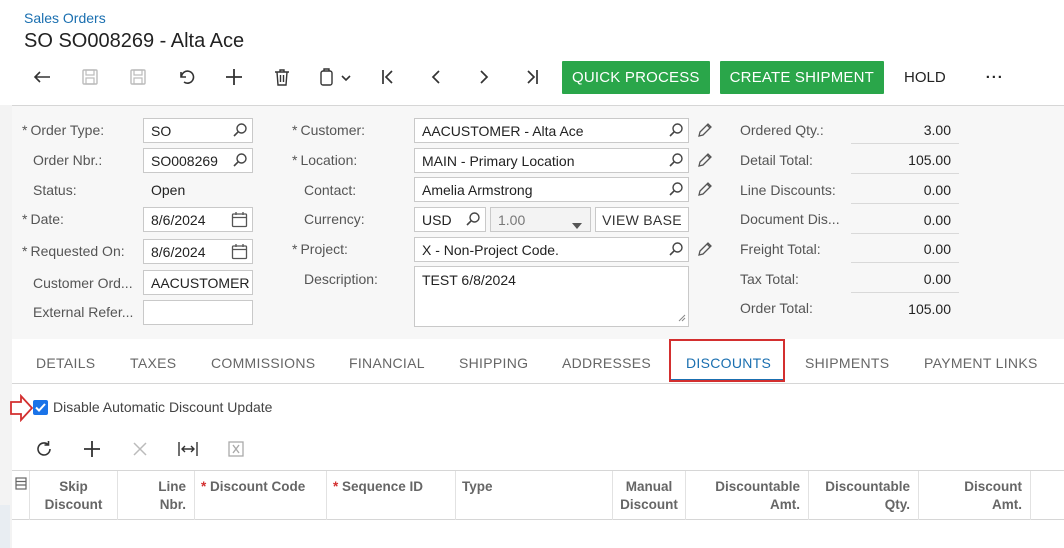 This screenshot has width=1064, height=548. Describe the element at coordinates (21, 495) in the screenshot. I see `row-selector-icon` at that location.